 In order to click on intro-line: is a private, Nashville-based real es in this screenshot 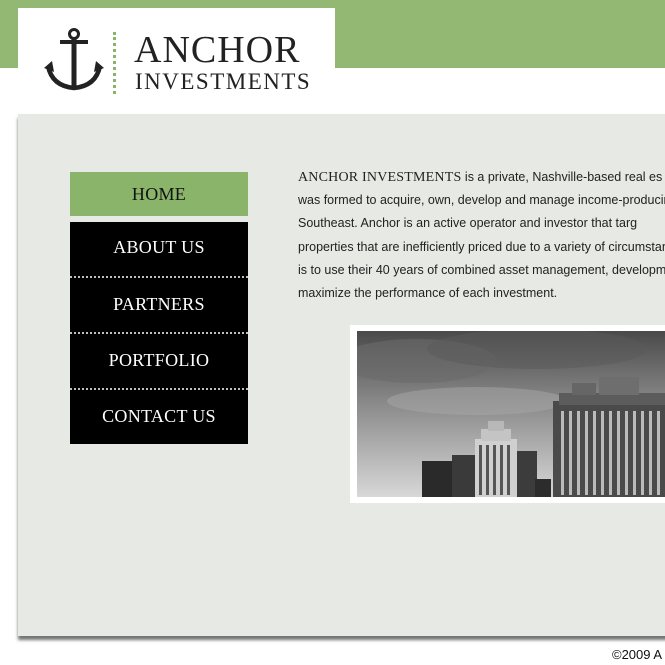, I will do `click(562, 177)`.